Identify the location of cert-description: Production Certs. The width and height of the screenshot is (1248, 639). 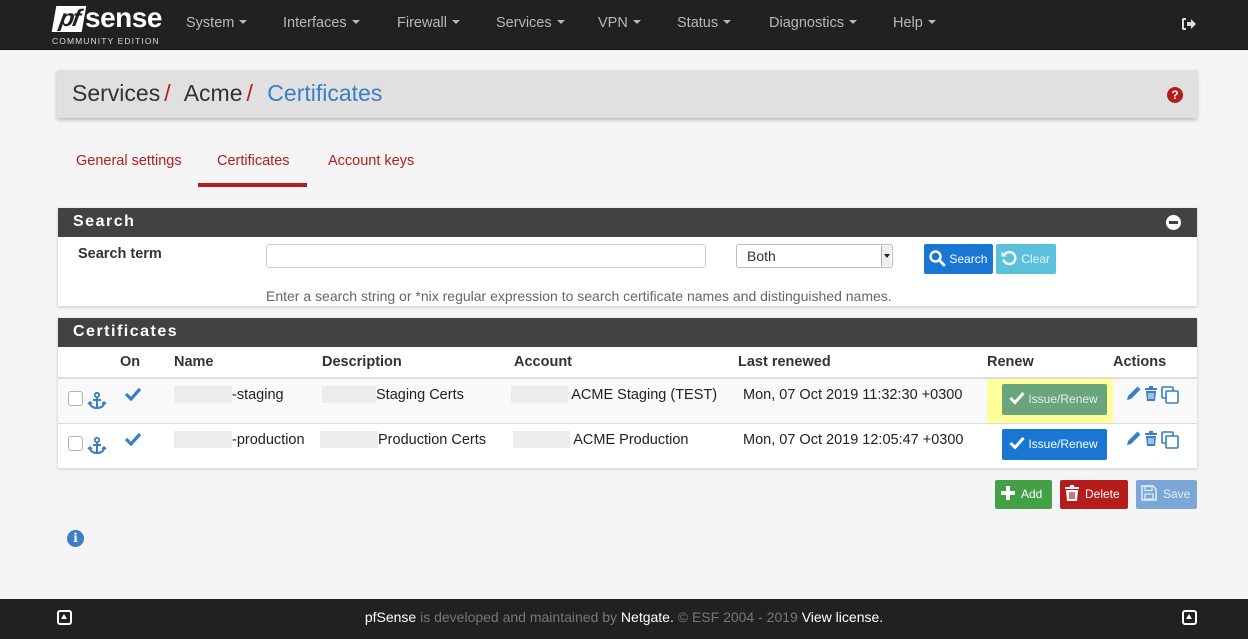
(432, 439).